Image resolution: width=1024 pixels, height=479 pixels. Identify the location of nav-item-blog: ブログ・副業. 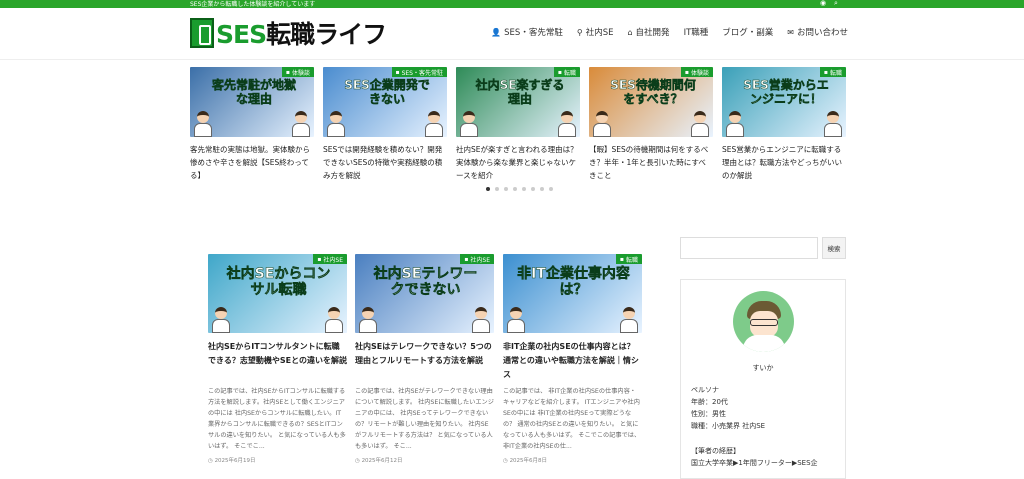
(747, 32).